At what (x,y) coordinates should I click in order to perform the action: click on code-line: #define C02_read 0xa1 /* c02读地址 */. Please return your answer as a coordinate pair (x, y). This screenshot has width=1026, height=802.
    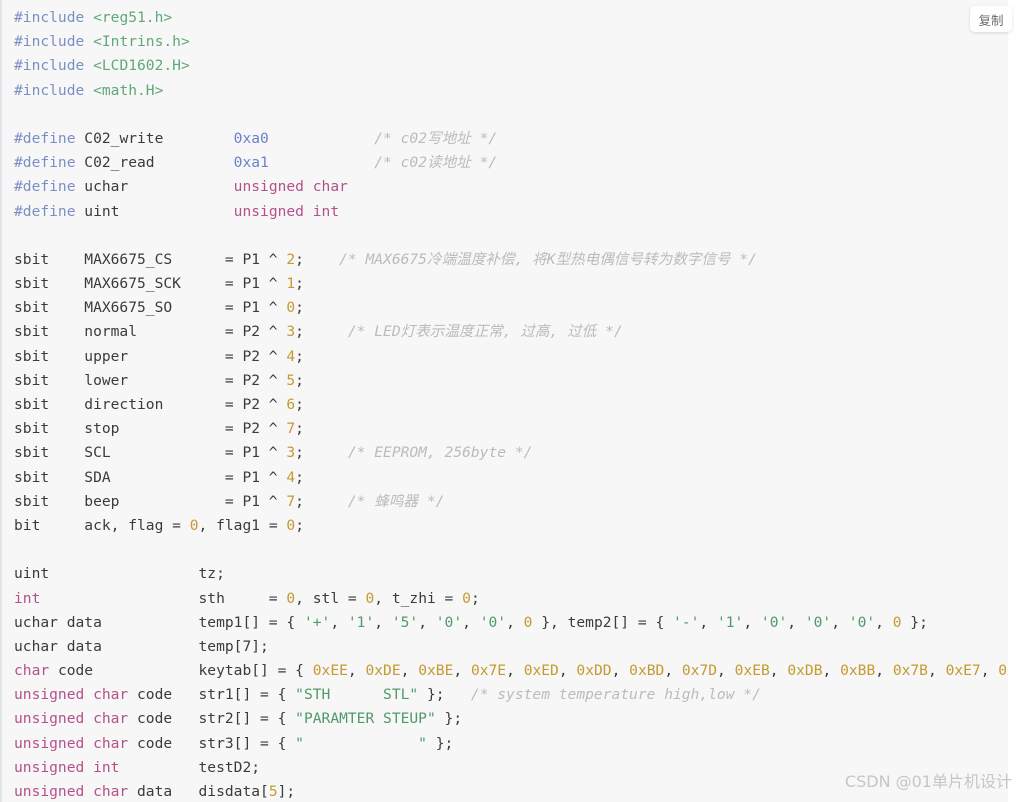
    Looking at the image, I should click on (511, 163).